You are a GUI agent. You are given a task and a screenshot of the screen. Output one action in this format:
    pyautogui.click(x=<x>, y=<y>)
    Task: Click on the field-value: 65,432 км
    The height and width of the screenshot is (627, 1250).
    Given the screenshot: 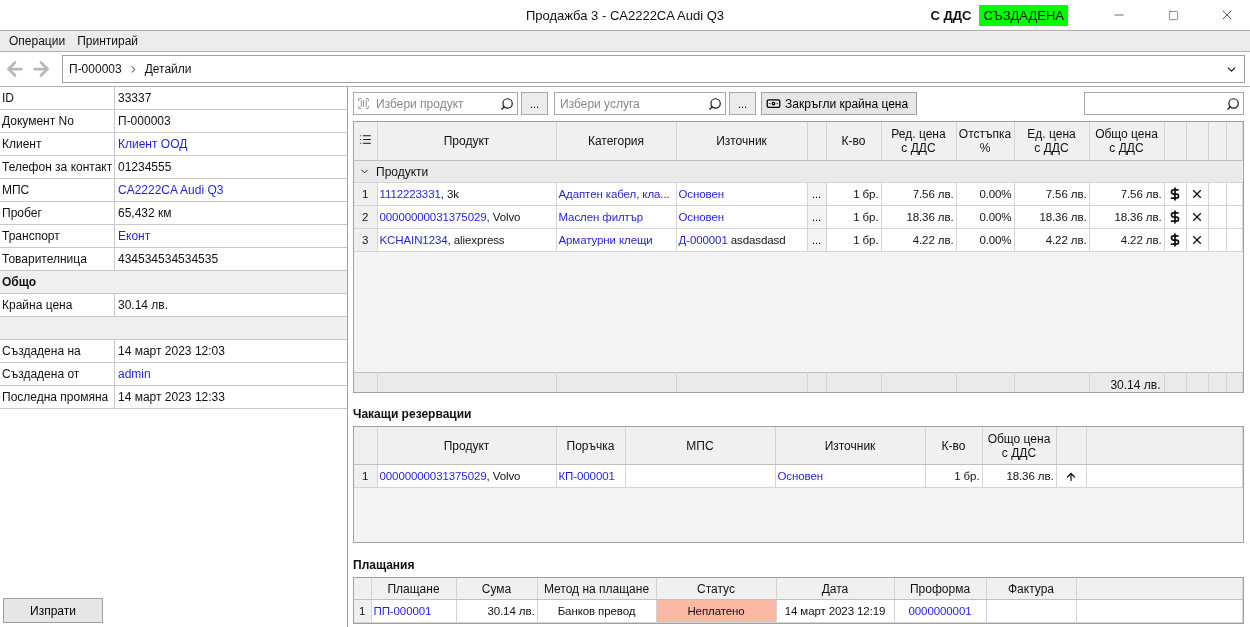 What is the action you would take?
    pyautogui.click(x=145, y=213)
    